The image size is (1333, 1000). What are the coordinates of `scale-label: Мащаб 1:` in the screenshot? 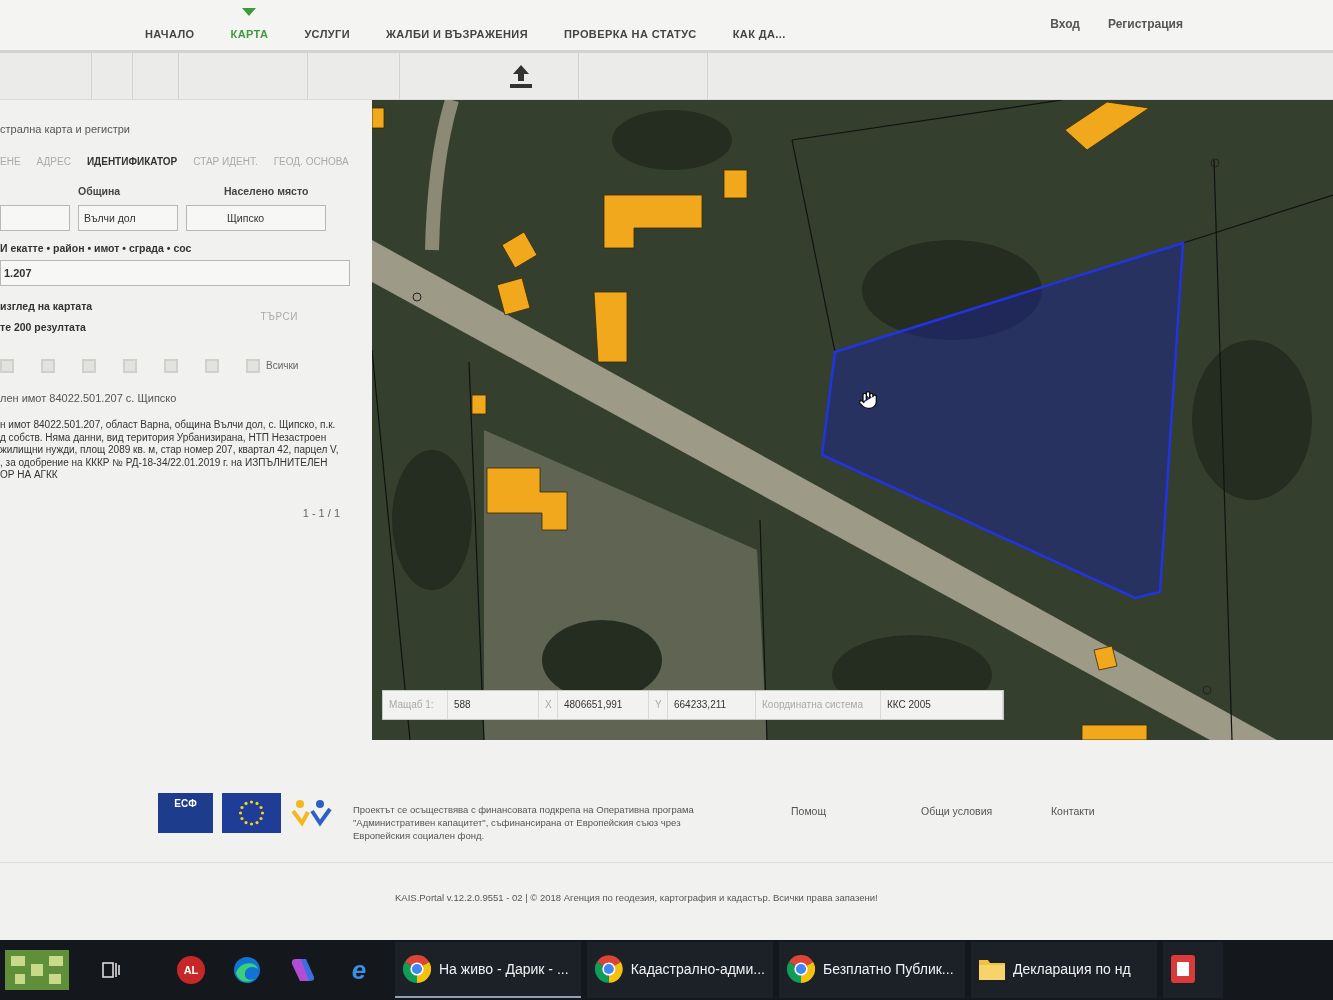 It's located at (415, 705).